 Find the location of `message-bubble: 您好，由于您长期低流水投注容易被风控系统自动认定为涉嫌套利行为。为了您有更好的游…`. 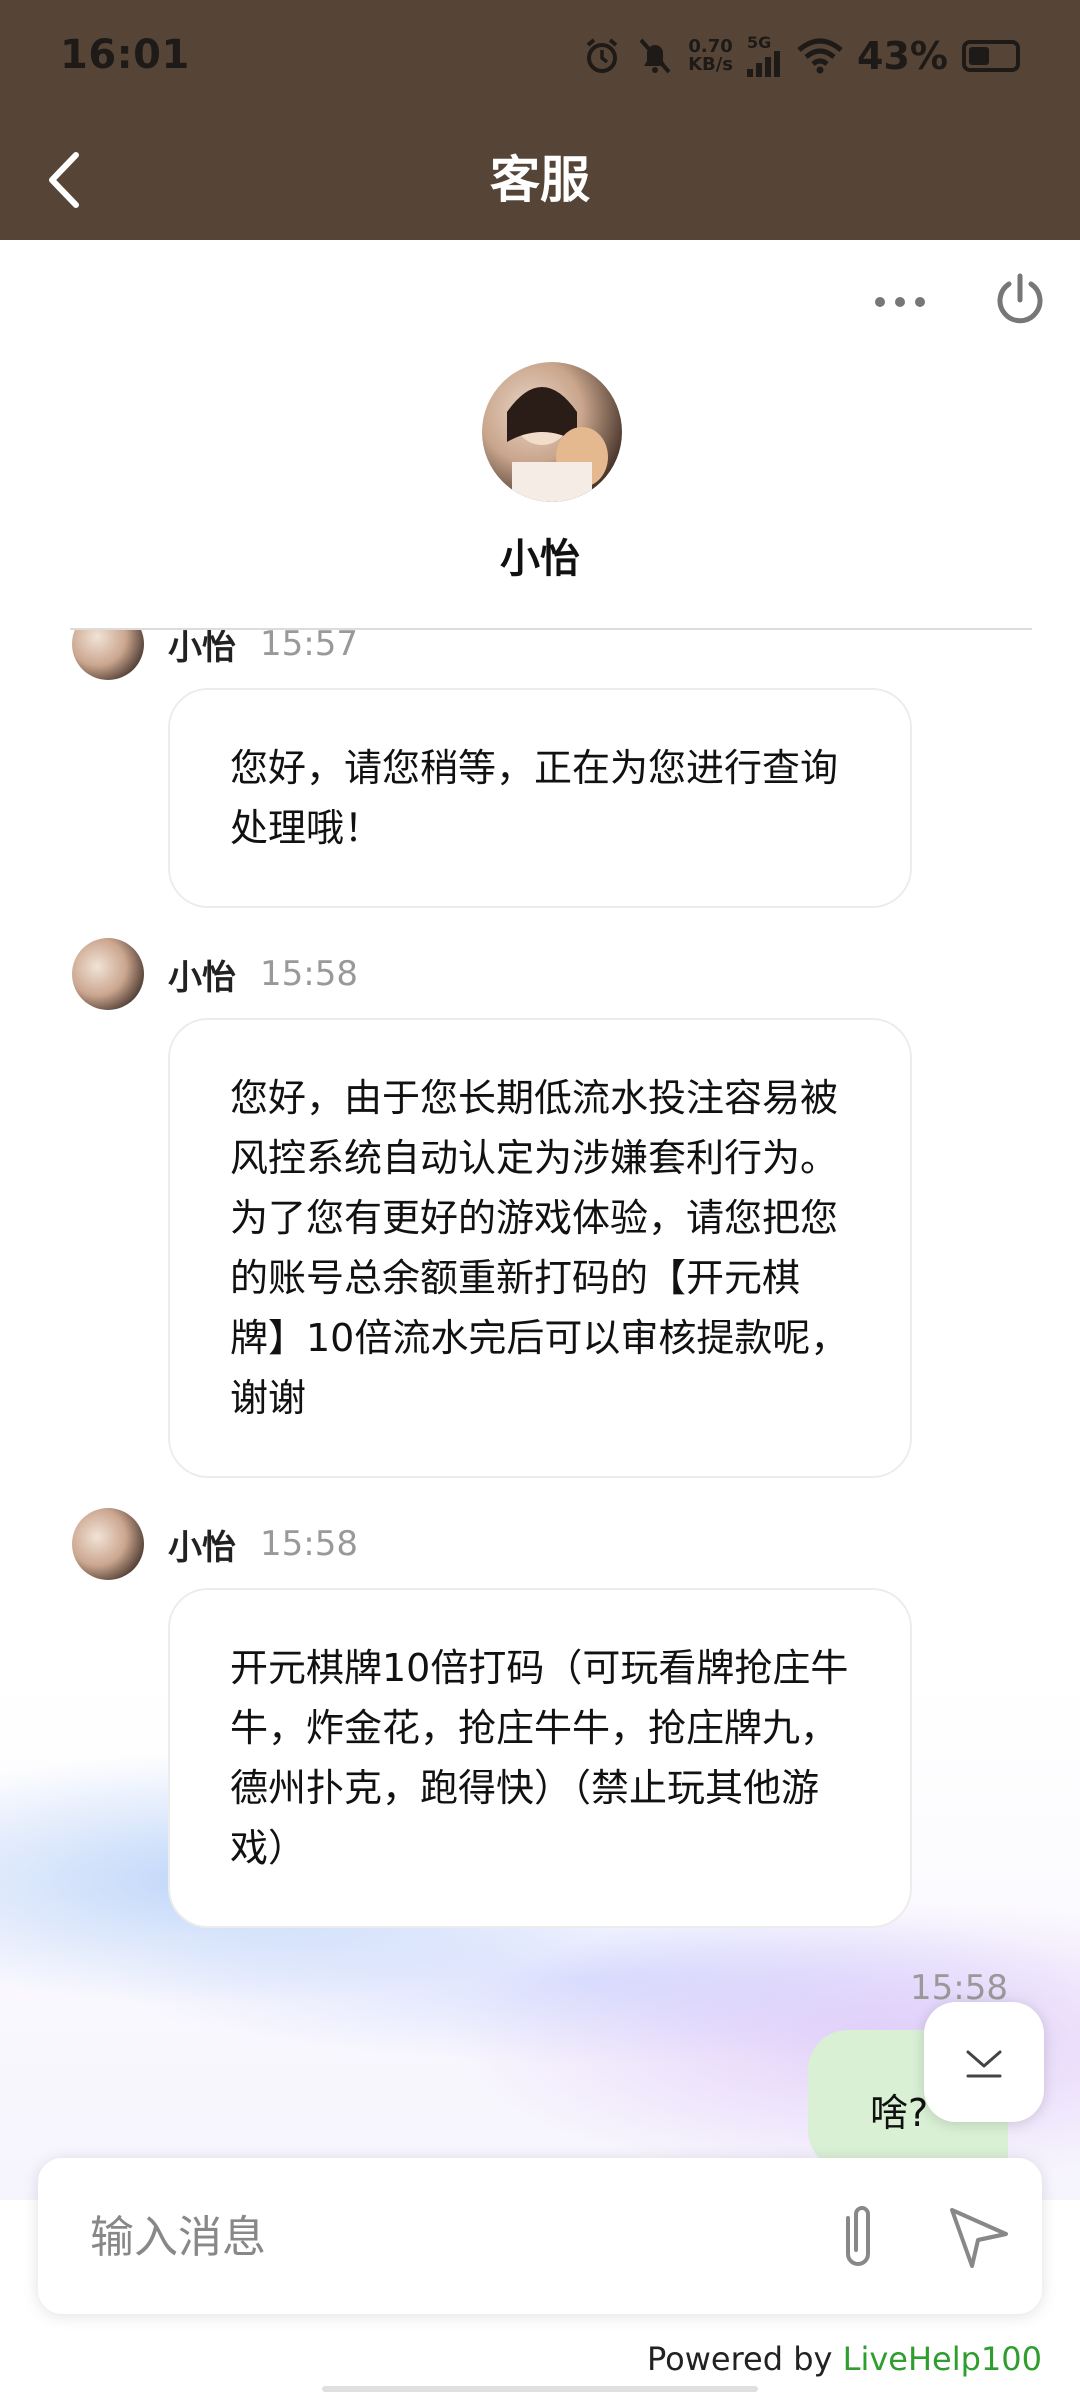

message-bubble: 您好，由于您长期低流水投注容易被风控系统自动认定为涉嫌套利行为。为了您有更好的游… is located at coordinates (540, 1248).